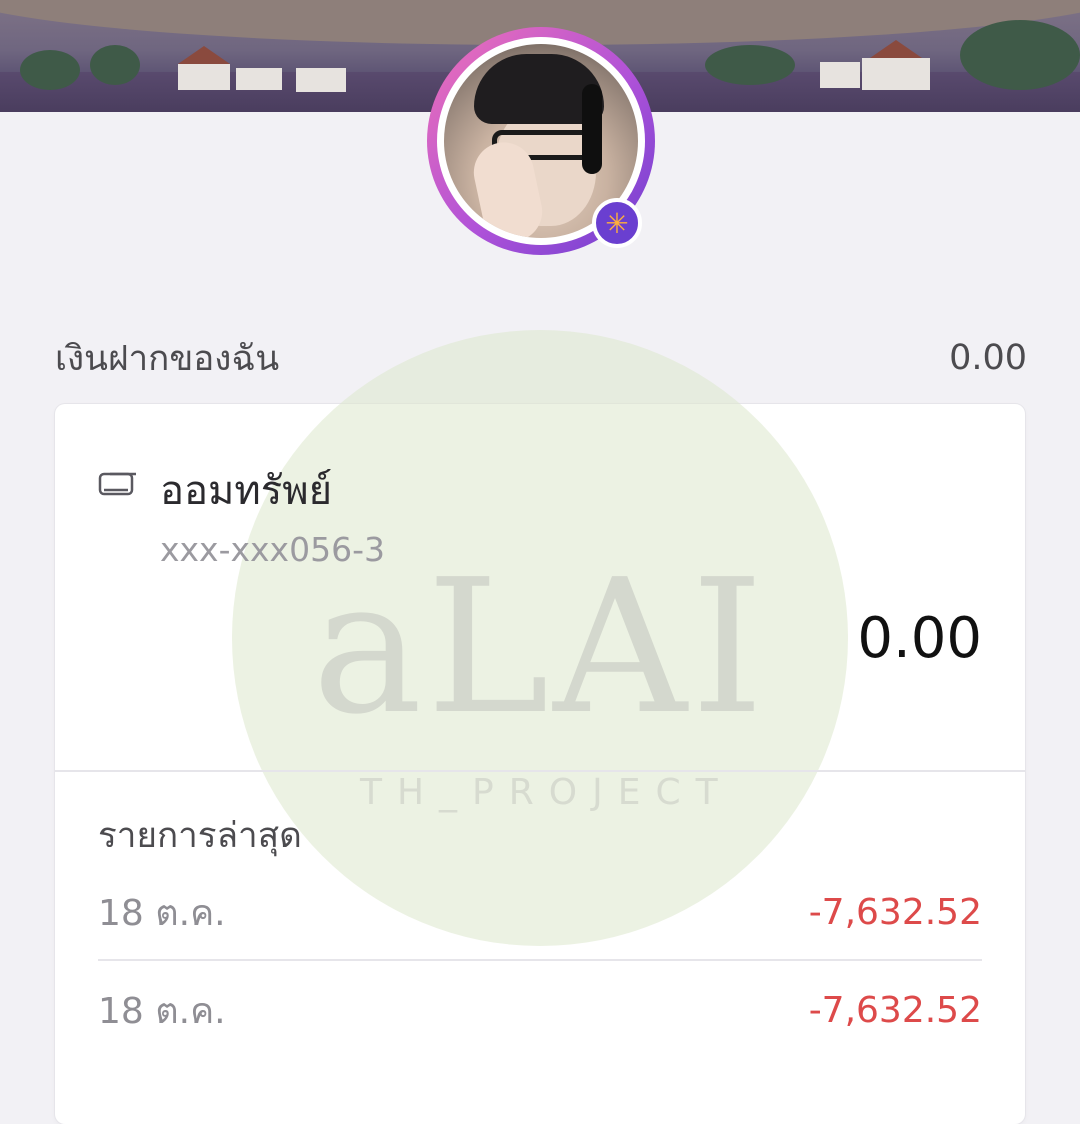 The width and height of the screenshot is (1080, 1124). I want to click on card-icon, so click(117, 484).